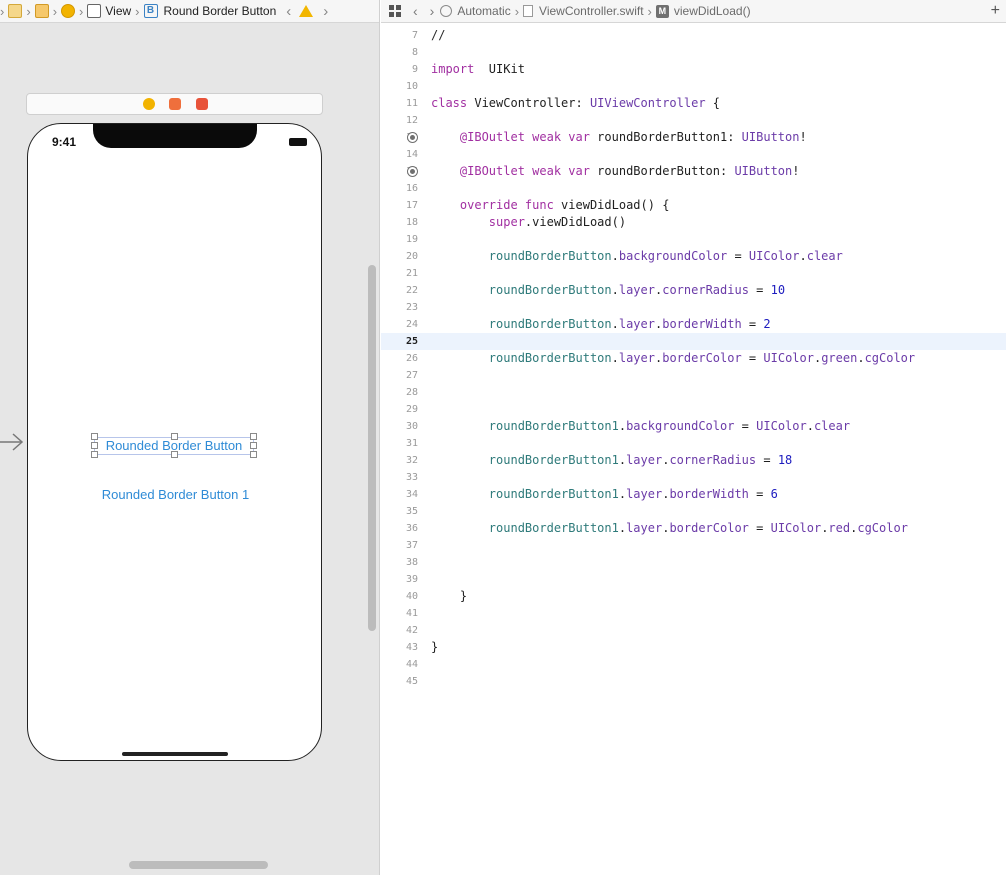  I want to click on exit-icon, so click(202, 104).